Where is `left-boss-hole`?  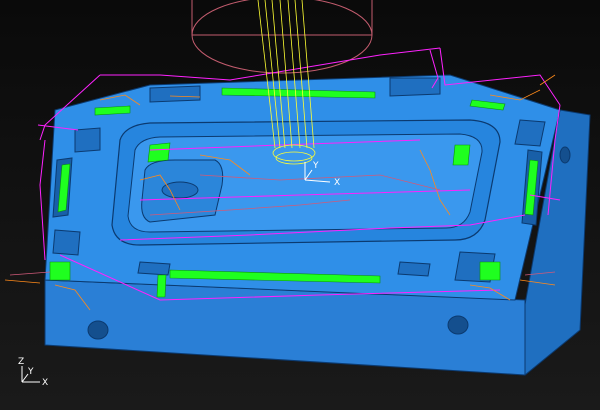 left-boss-hole is located at coordinates (180, 190).